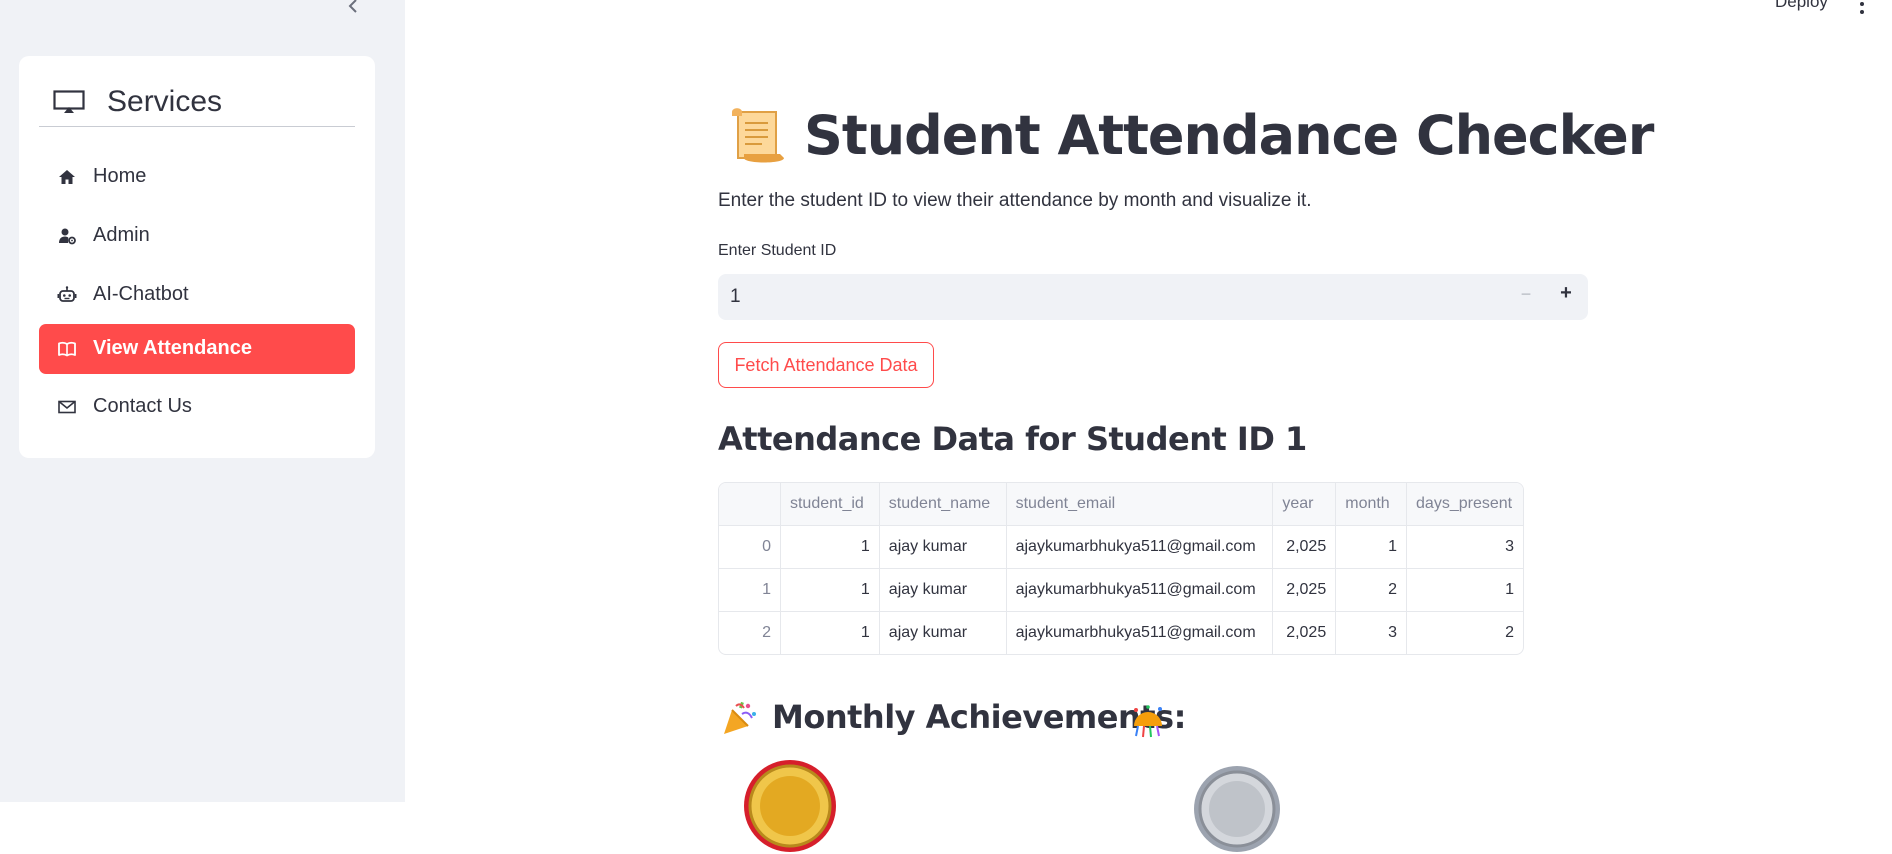 This screenshot has width=1892, height=854. I want to click on sidebar-item-ai-chatbot: AI-Chatbot, so click(197, 295).